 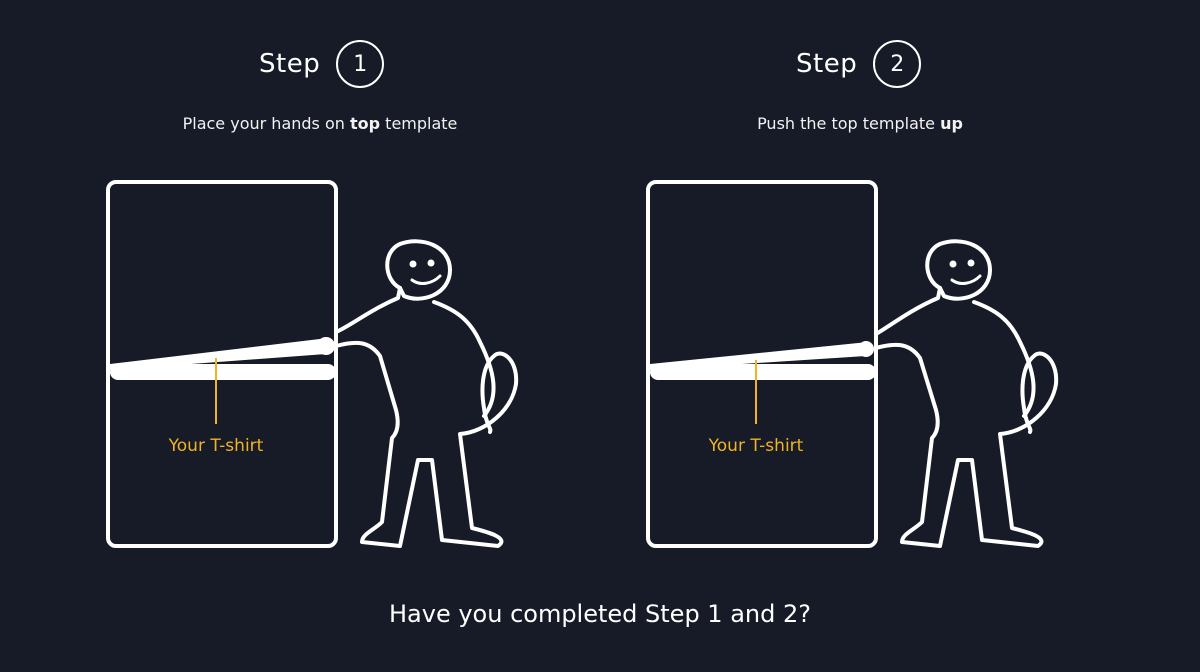 I want to click on step-2-heading: Step 2, so click(x=859, y=64).